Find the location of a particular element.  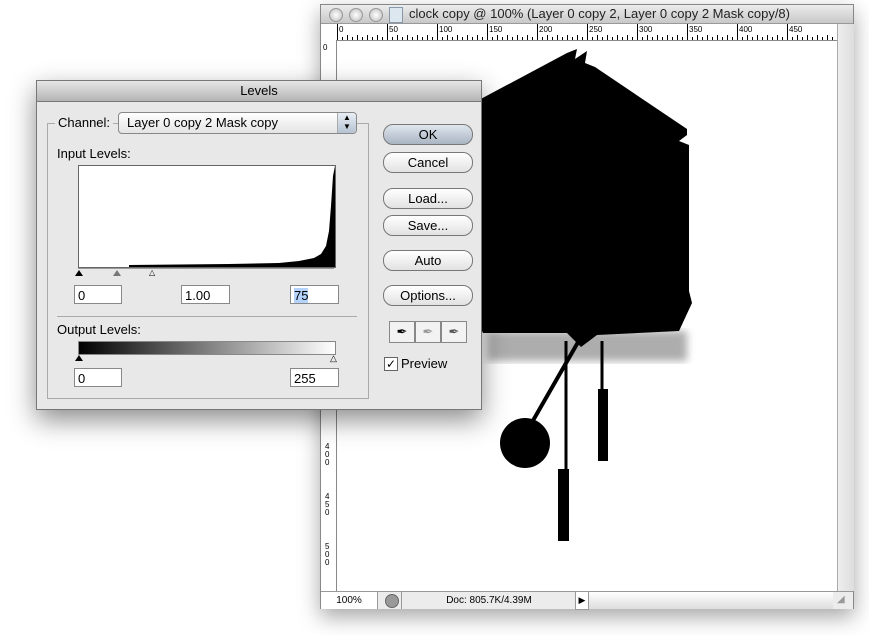

ruler-label: 500 is located at coordinates (327, 554).